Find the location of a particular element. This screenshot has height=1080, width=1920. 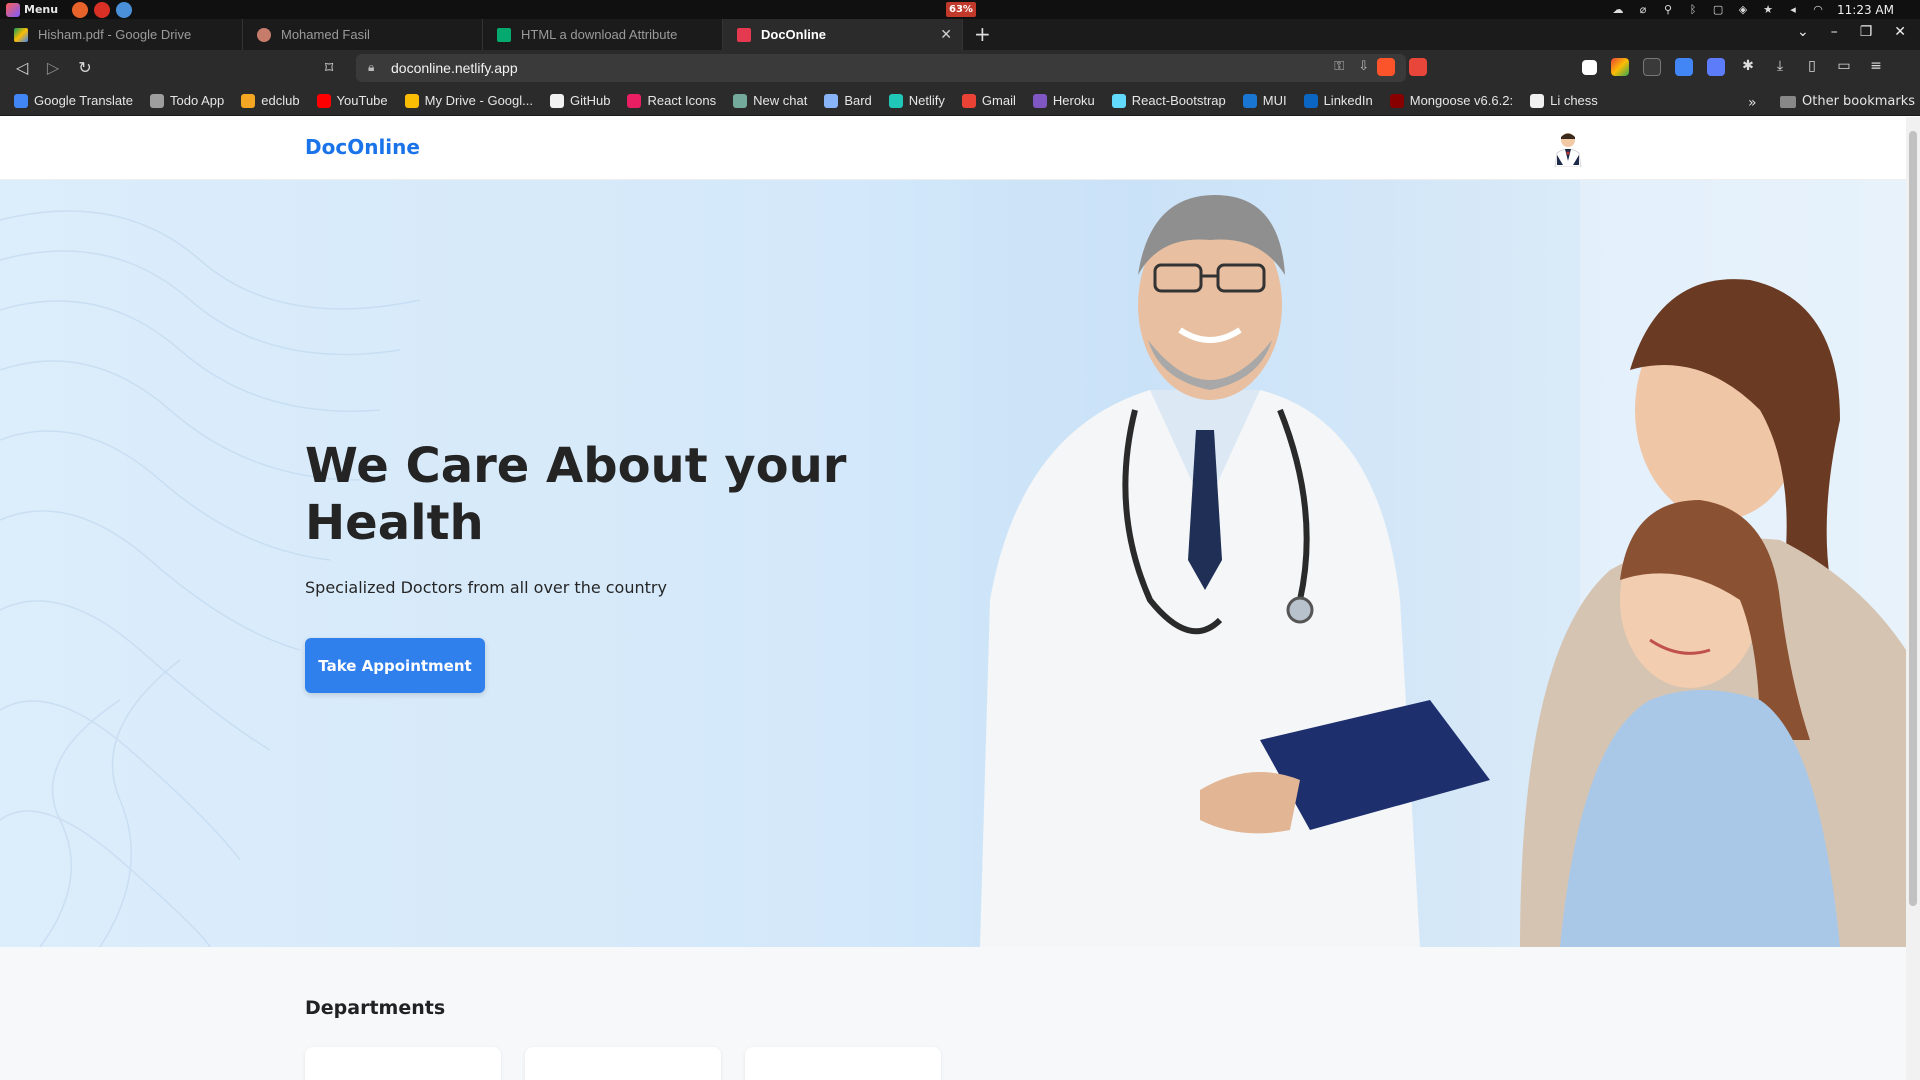

bookmark-label: React-Bootstrap is located at coordinates (1178, 100).